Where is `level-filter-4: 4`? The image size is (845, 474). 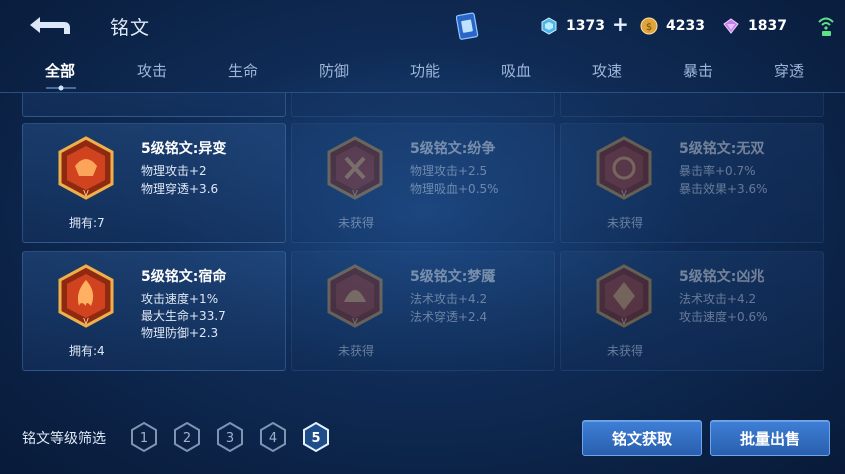 level-filter-4: 4 is located at coordinates (273, 437).